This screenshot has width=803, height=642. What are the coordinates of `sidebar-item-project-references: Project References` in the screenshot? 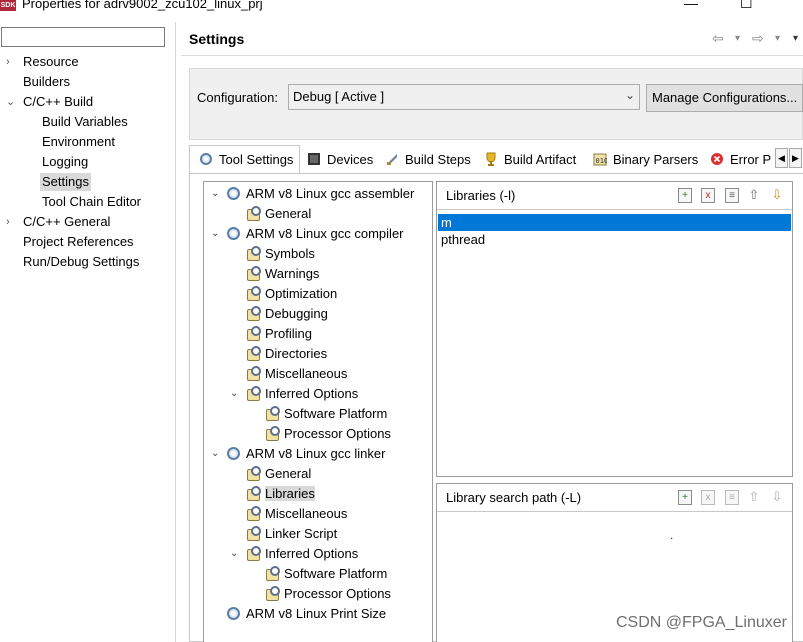 It's located at (78, 242).